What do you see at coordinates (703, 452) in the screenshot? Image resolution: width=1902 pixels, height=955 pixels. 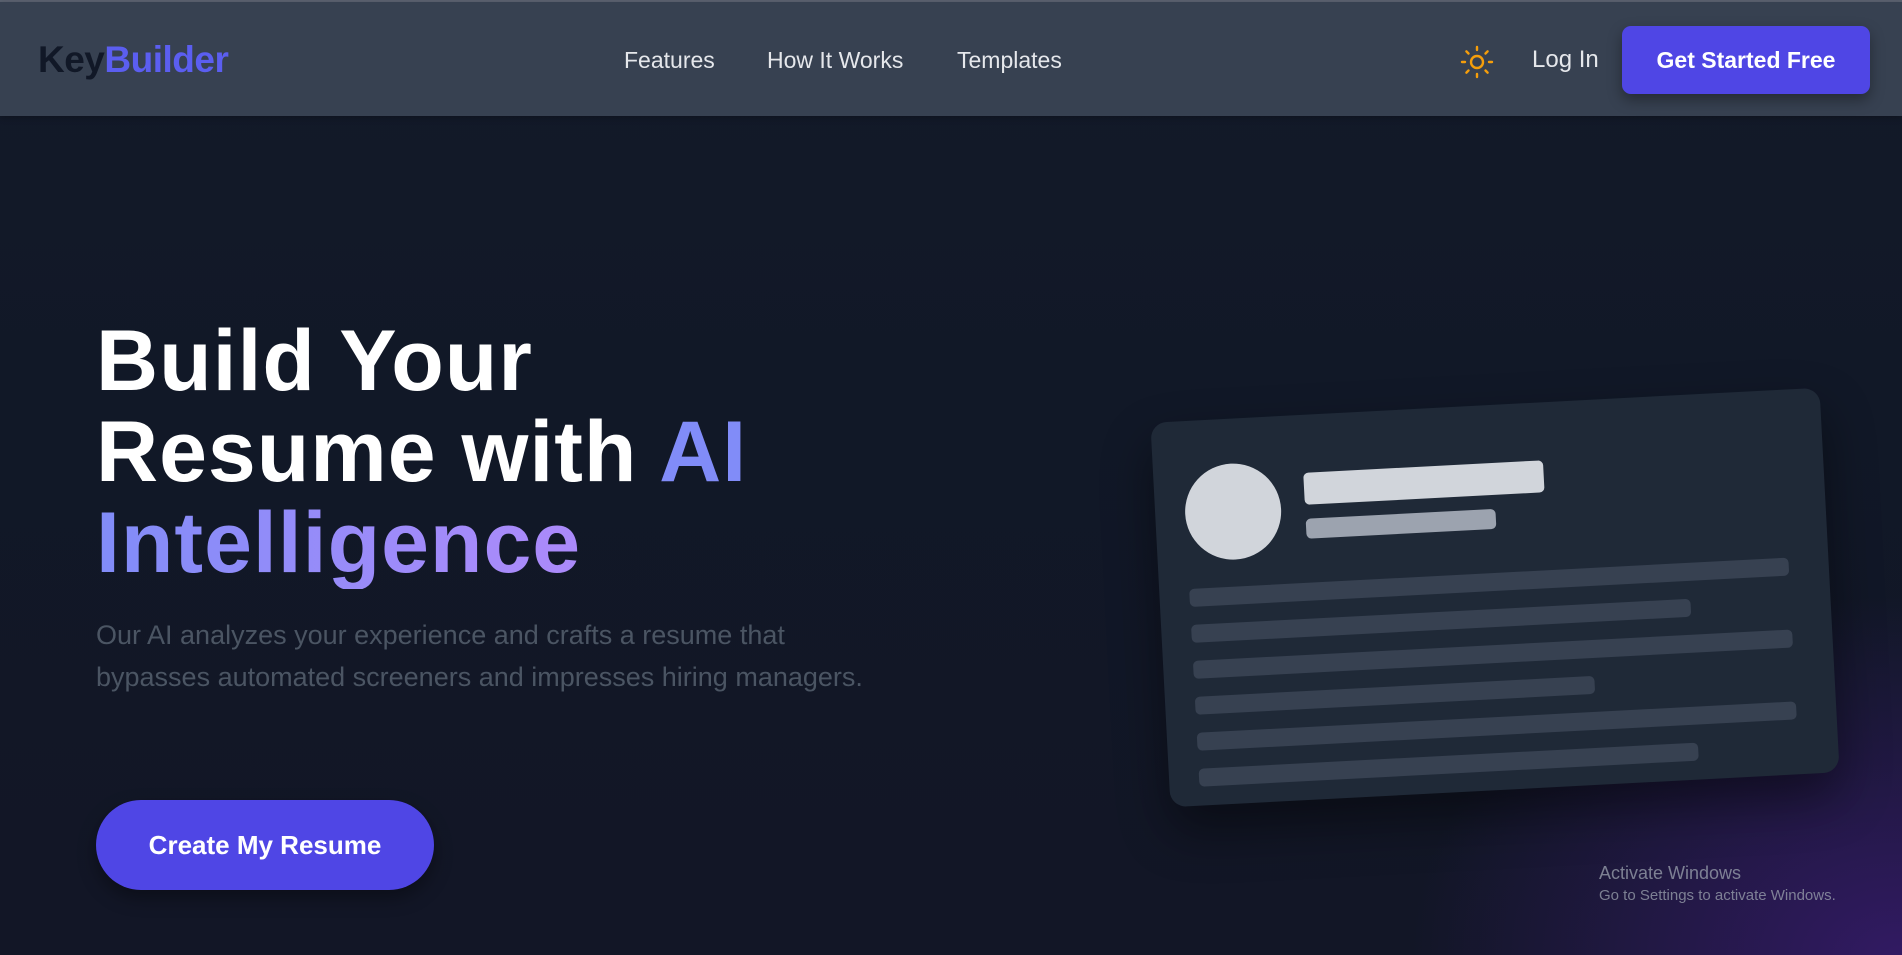 I see `hero-title-accent-ai: AI` at bounding box center [703, 452].